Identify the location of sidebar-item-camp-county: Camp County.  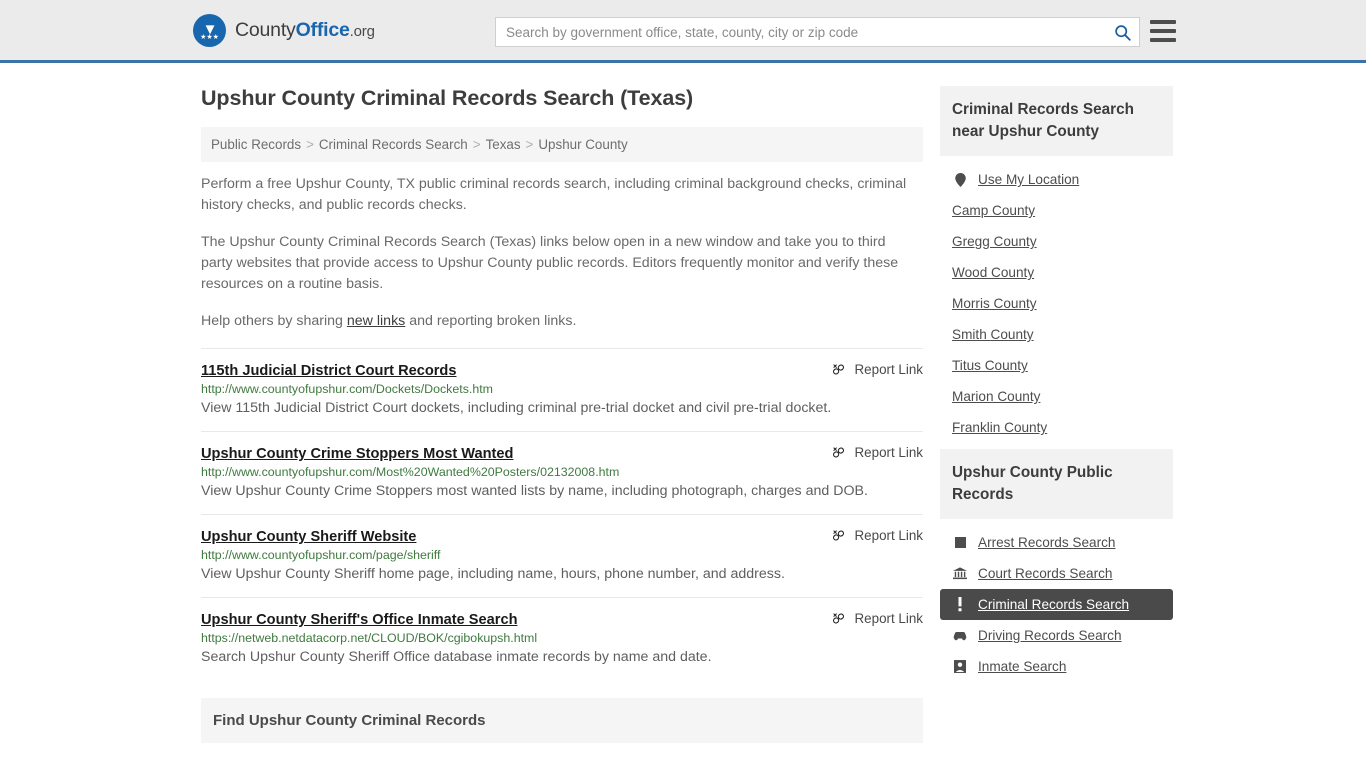
(1056, 210).